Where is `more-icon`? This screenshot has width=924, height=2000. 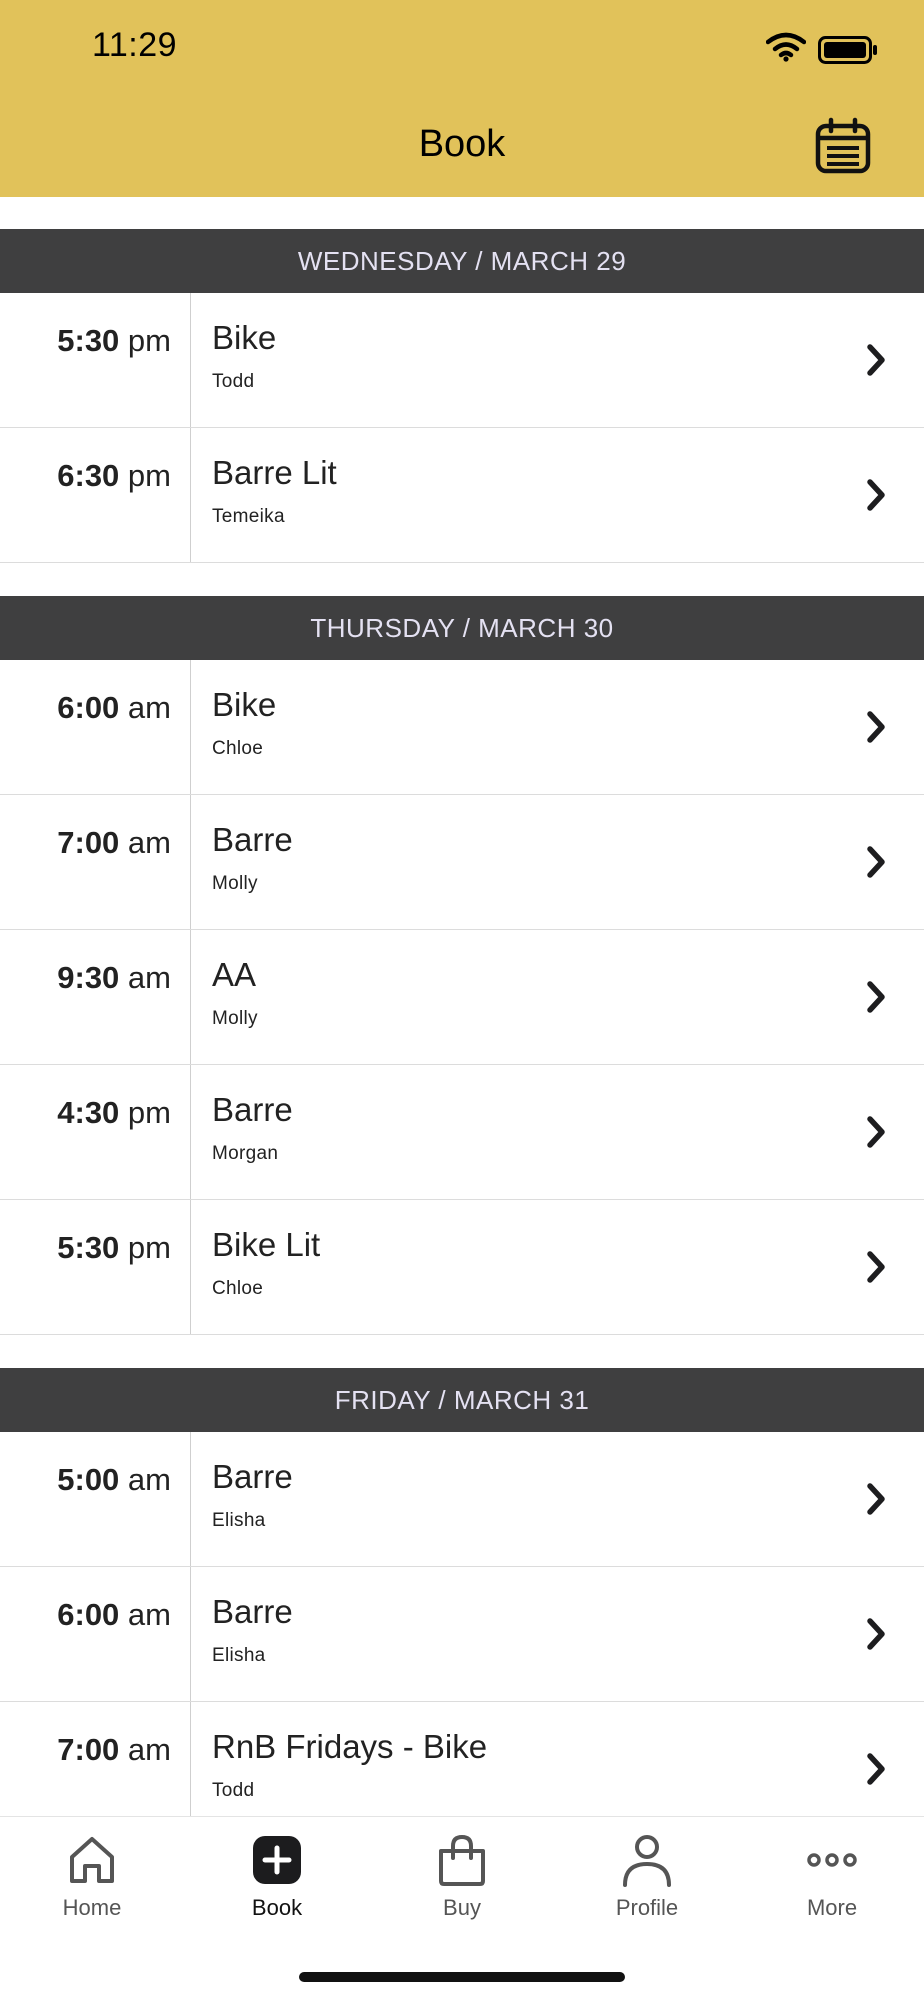 more-icon is located at coordinates (832, 1860).